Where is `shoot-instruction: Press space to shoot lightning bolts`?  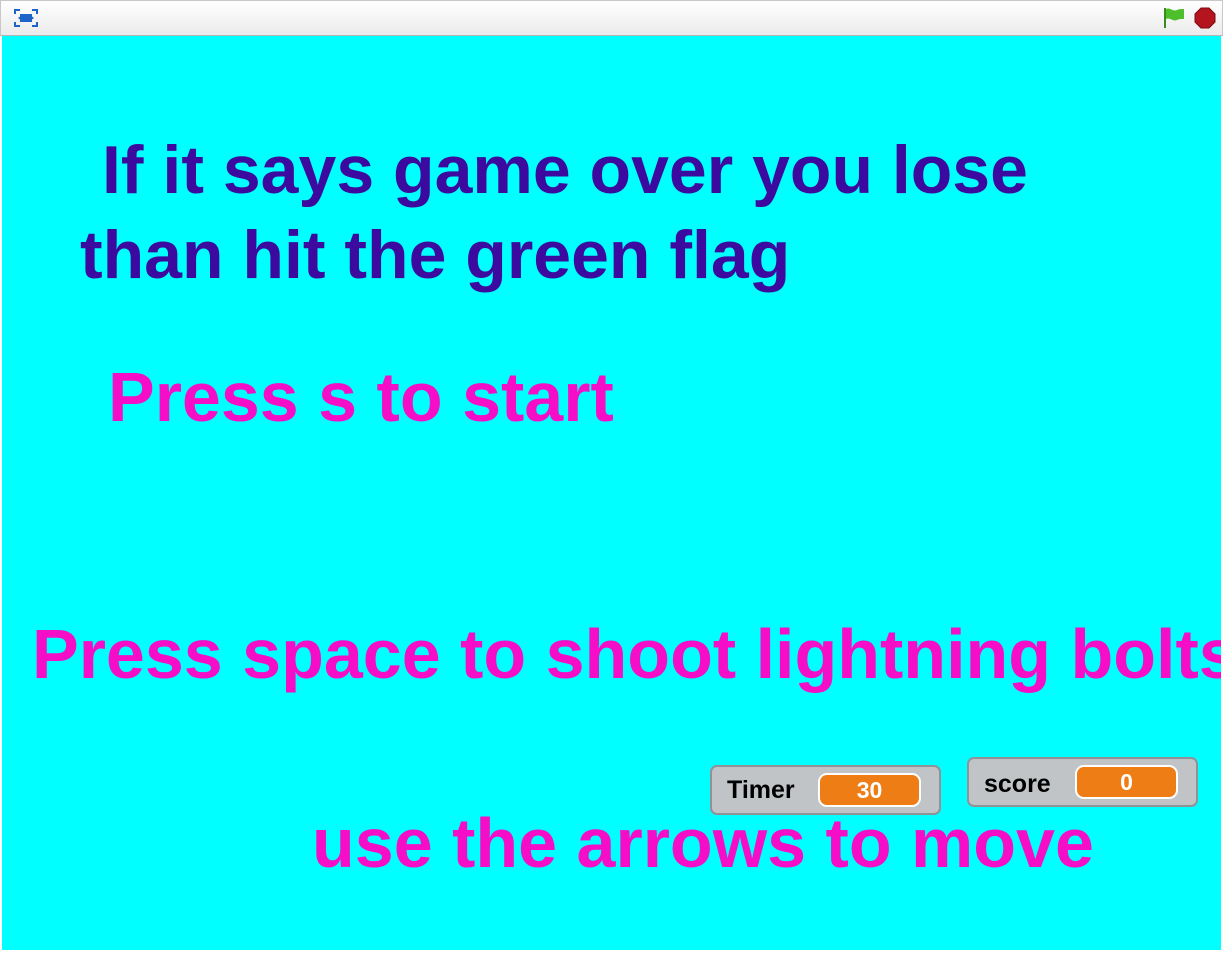 shoot-instruction: Press space to shoot lightning bolts is located at coordinates (626, 654).